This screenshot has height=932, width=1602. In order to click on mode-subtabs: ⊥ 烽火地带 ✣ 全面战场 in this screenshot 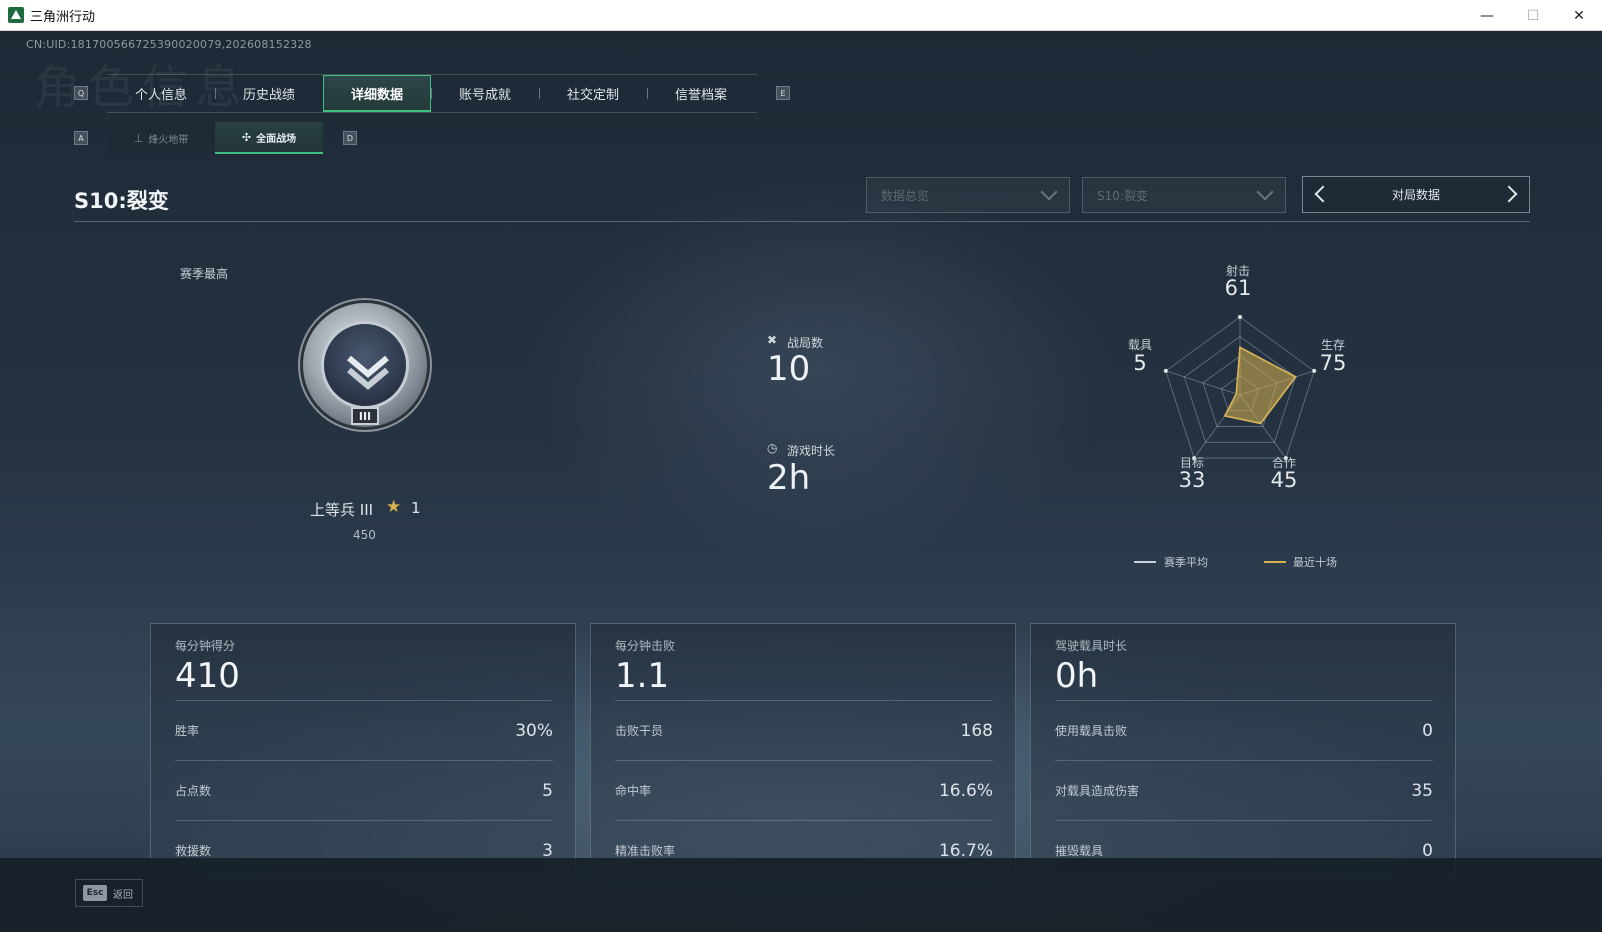, I will do `click(215, 138)`.